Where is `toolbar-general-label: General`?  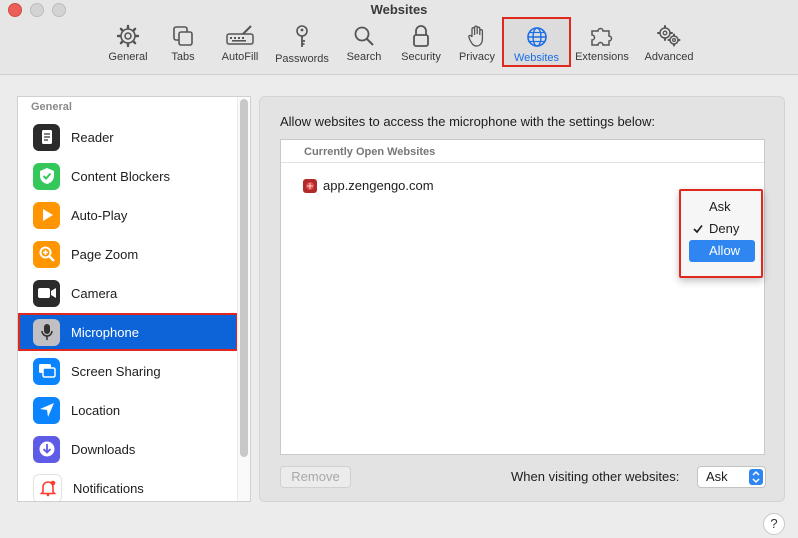 toolbar-general-label: General is located at coordinates (128, 57).